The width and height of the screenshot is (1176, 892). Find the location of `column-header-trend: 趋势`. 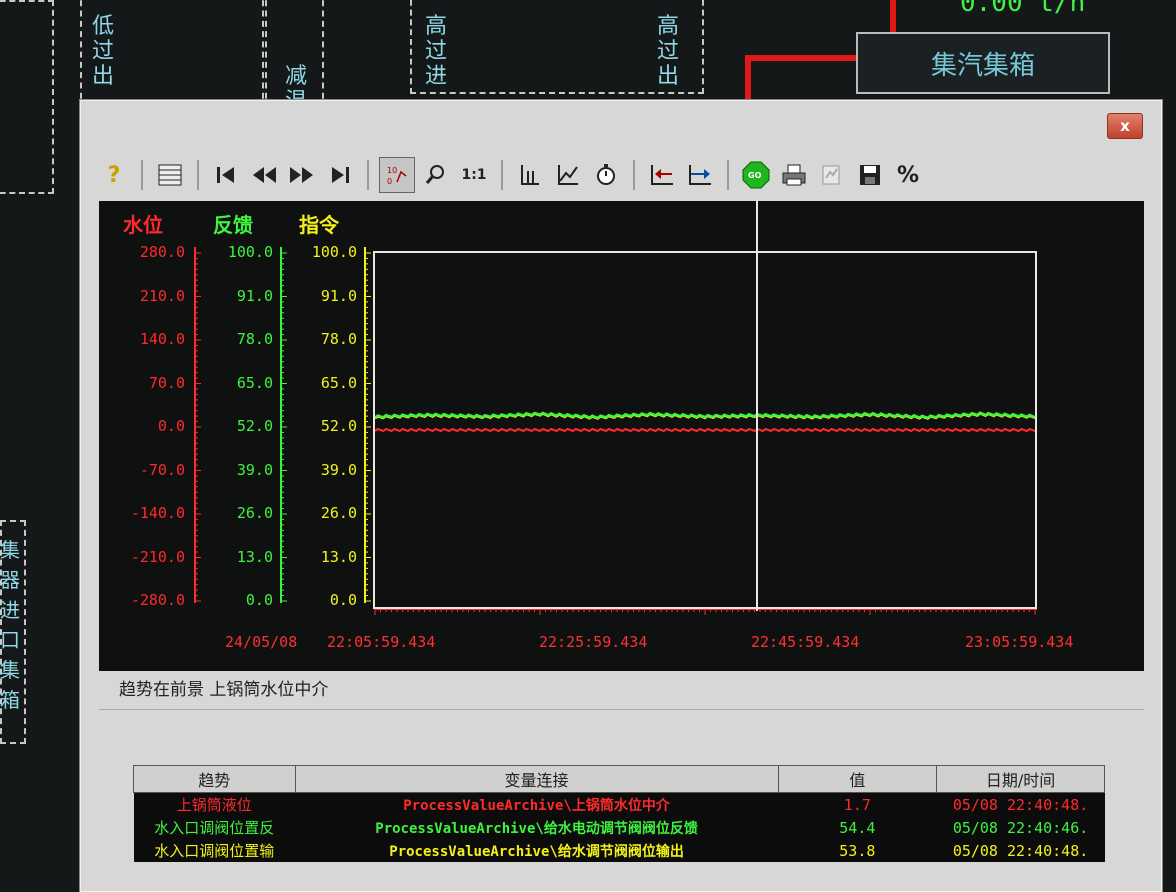

column-header-trend: 趋势 is located at coordinates (214, 779).